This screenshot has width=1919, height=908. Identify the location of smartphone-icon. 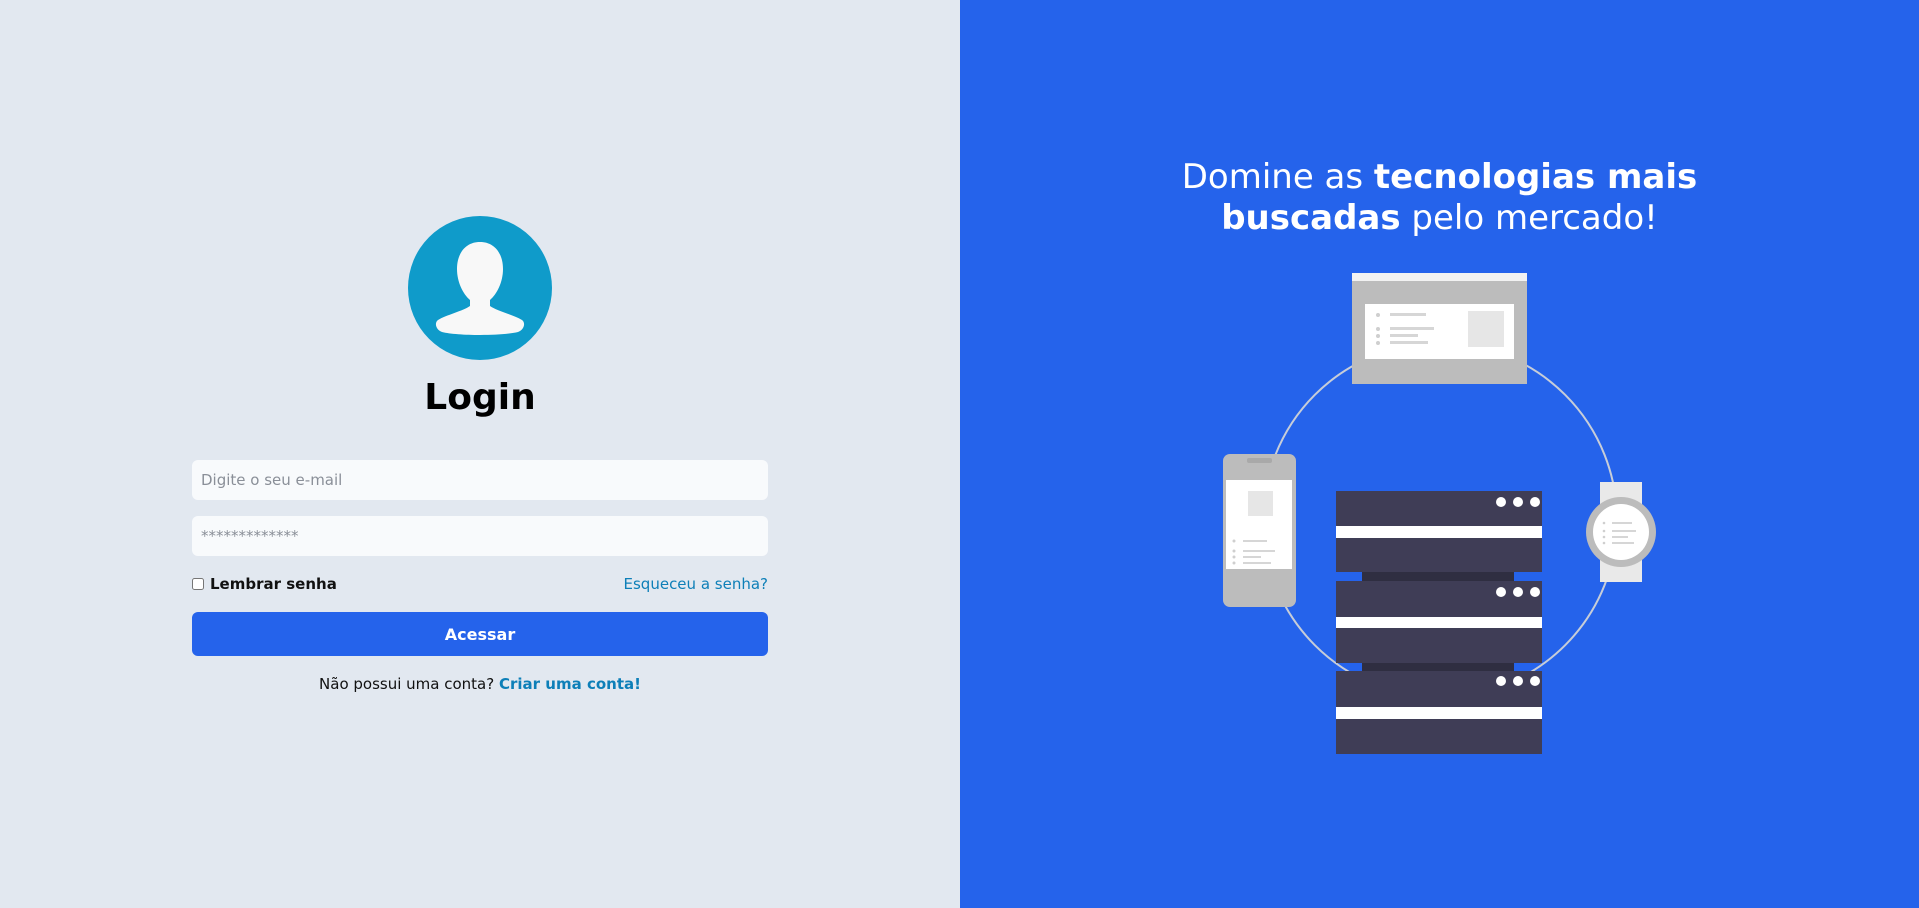
(1259, 530).